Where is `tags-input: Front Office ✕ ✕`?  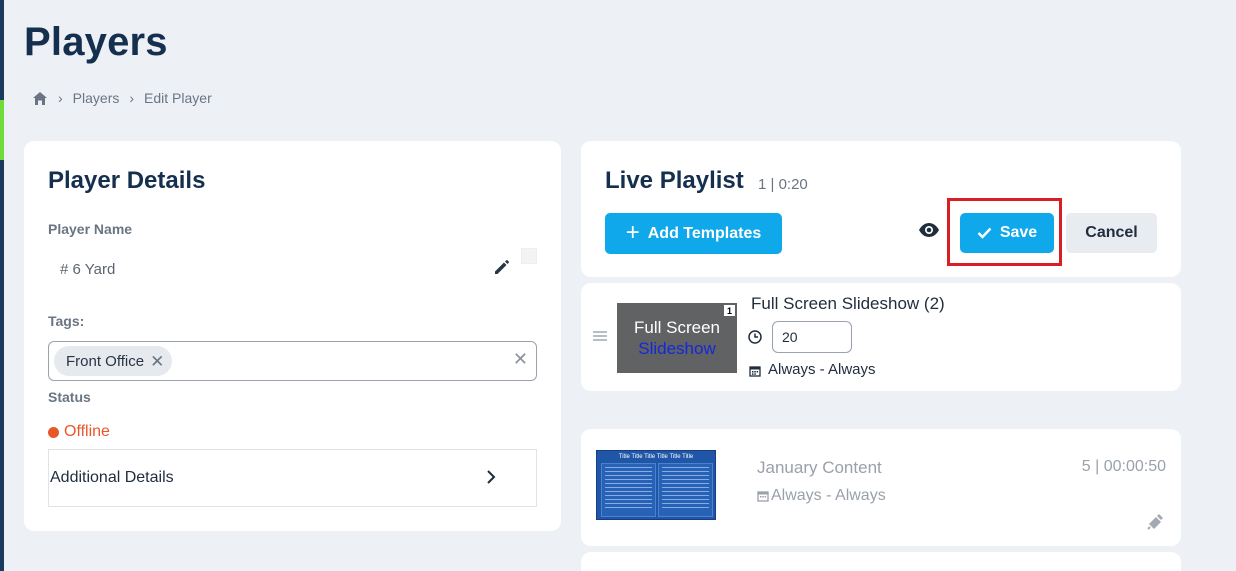
tags-input: Front Office ✕ ✕ is located at coordinates (292, 361).